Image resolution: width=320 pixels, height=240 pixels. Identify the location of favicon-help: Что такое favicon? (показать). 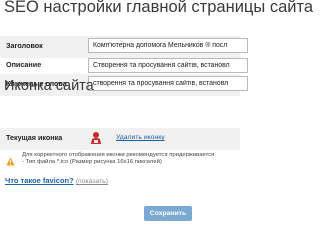
(56, 180).